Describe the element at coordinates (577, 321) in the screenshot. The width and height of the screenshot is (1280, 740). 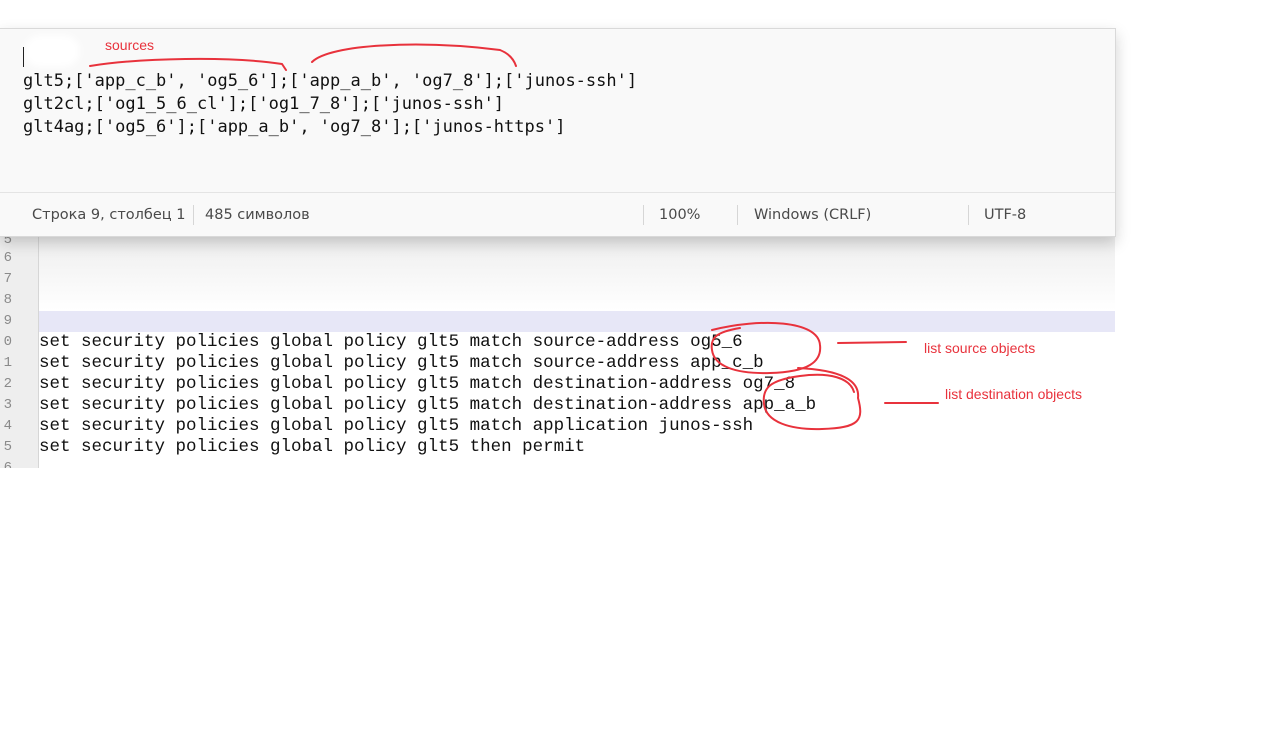
I see `current-line-highlight` at that location.